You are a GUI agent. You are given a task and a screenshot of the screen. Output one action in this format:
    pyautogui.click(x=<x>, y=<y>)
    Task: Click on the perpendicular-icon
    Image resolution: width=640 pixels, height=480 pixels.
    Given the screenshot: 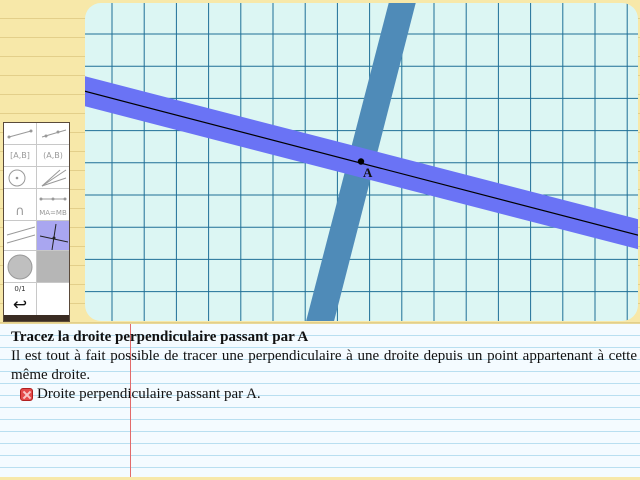 What is the action you would take?
    pyautogui.click(x=20, y=234)
    